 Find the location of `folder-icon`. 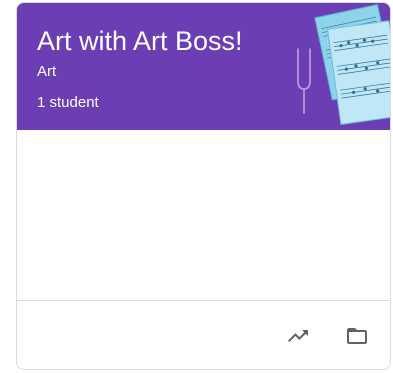

folder-icon is located at coordinates (357, 336).